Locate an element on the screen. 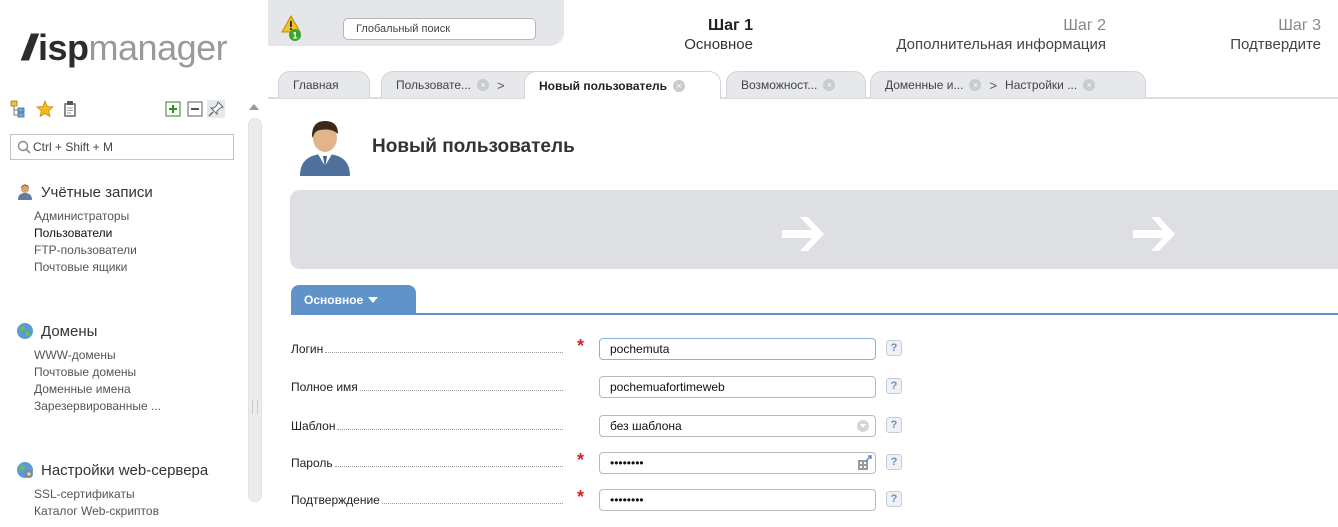 The width and height of the screenshot is (1338, 527). fullname-field is located at coordinates (737, 387).